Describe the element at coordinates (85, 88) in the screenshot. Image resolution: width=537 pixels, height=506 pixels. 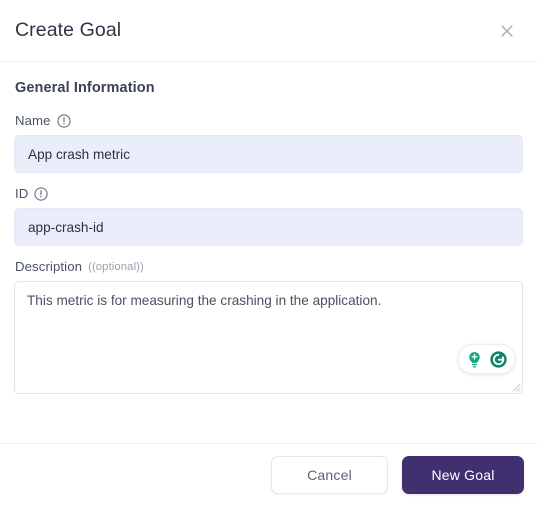
I see `section-heading: General Information` at that location.